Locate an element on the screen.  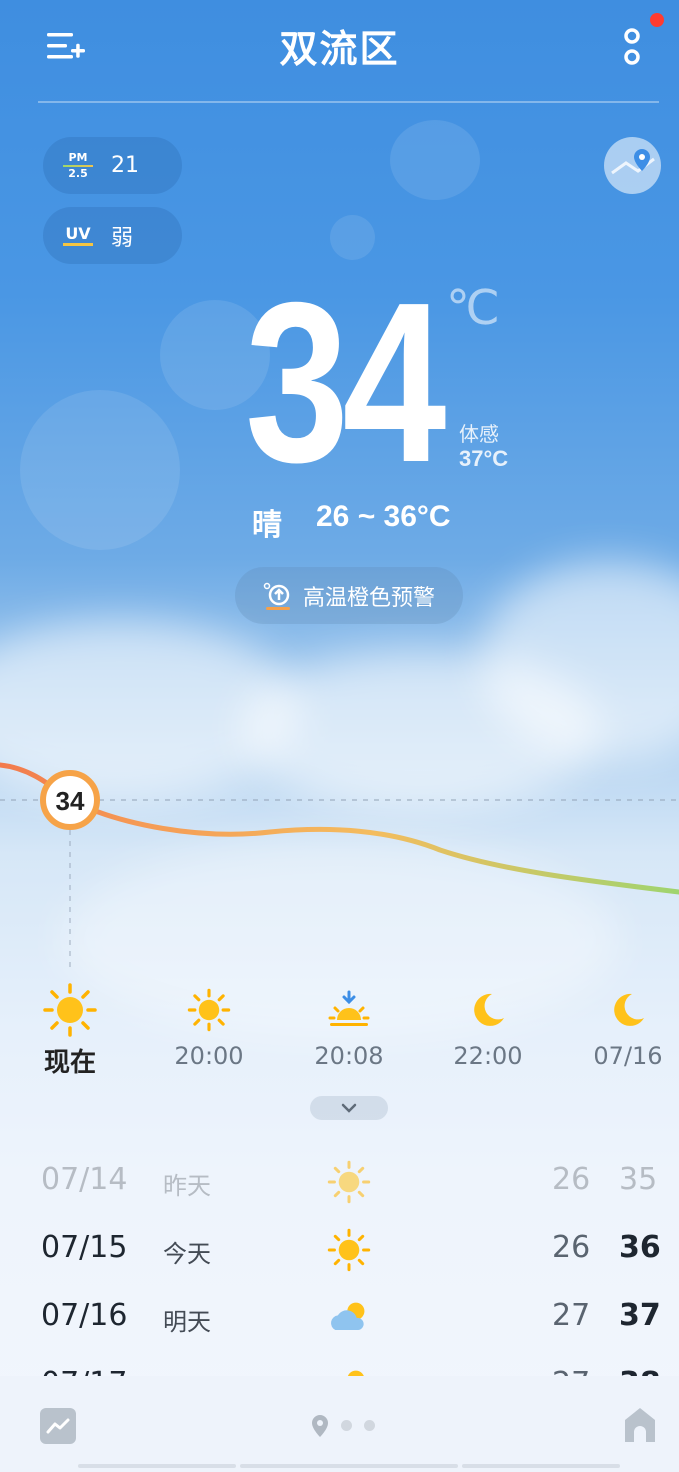
trend-chart-icon is located at coordinates (58, 1426).